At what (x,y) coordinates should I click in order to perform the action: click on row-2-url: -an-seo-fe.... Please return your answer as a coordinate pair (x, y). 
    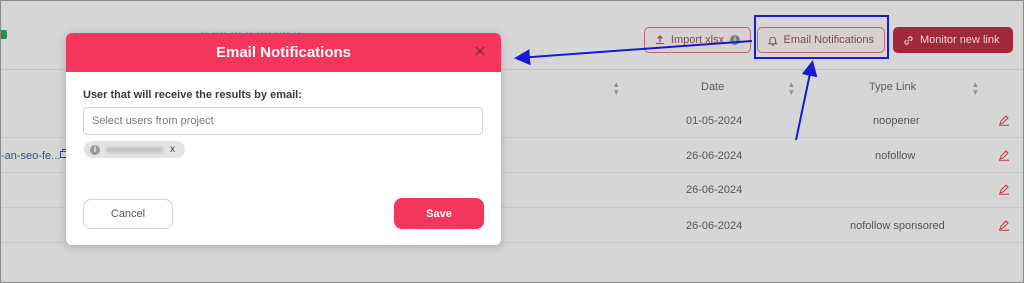
    Looking at the image, I should click on (30, 156).